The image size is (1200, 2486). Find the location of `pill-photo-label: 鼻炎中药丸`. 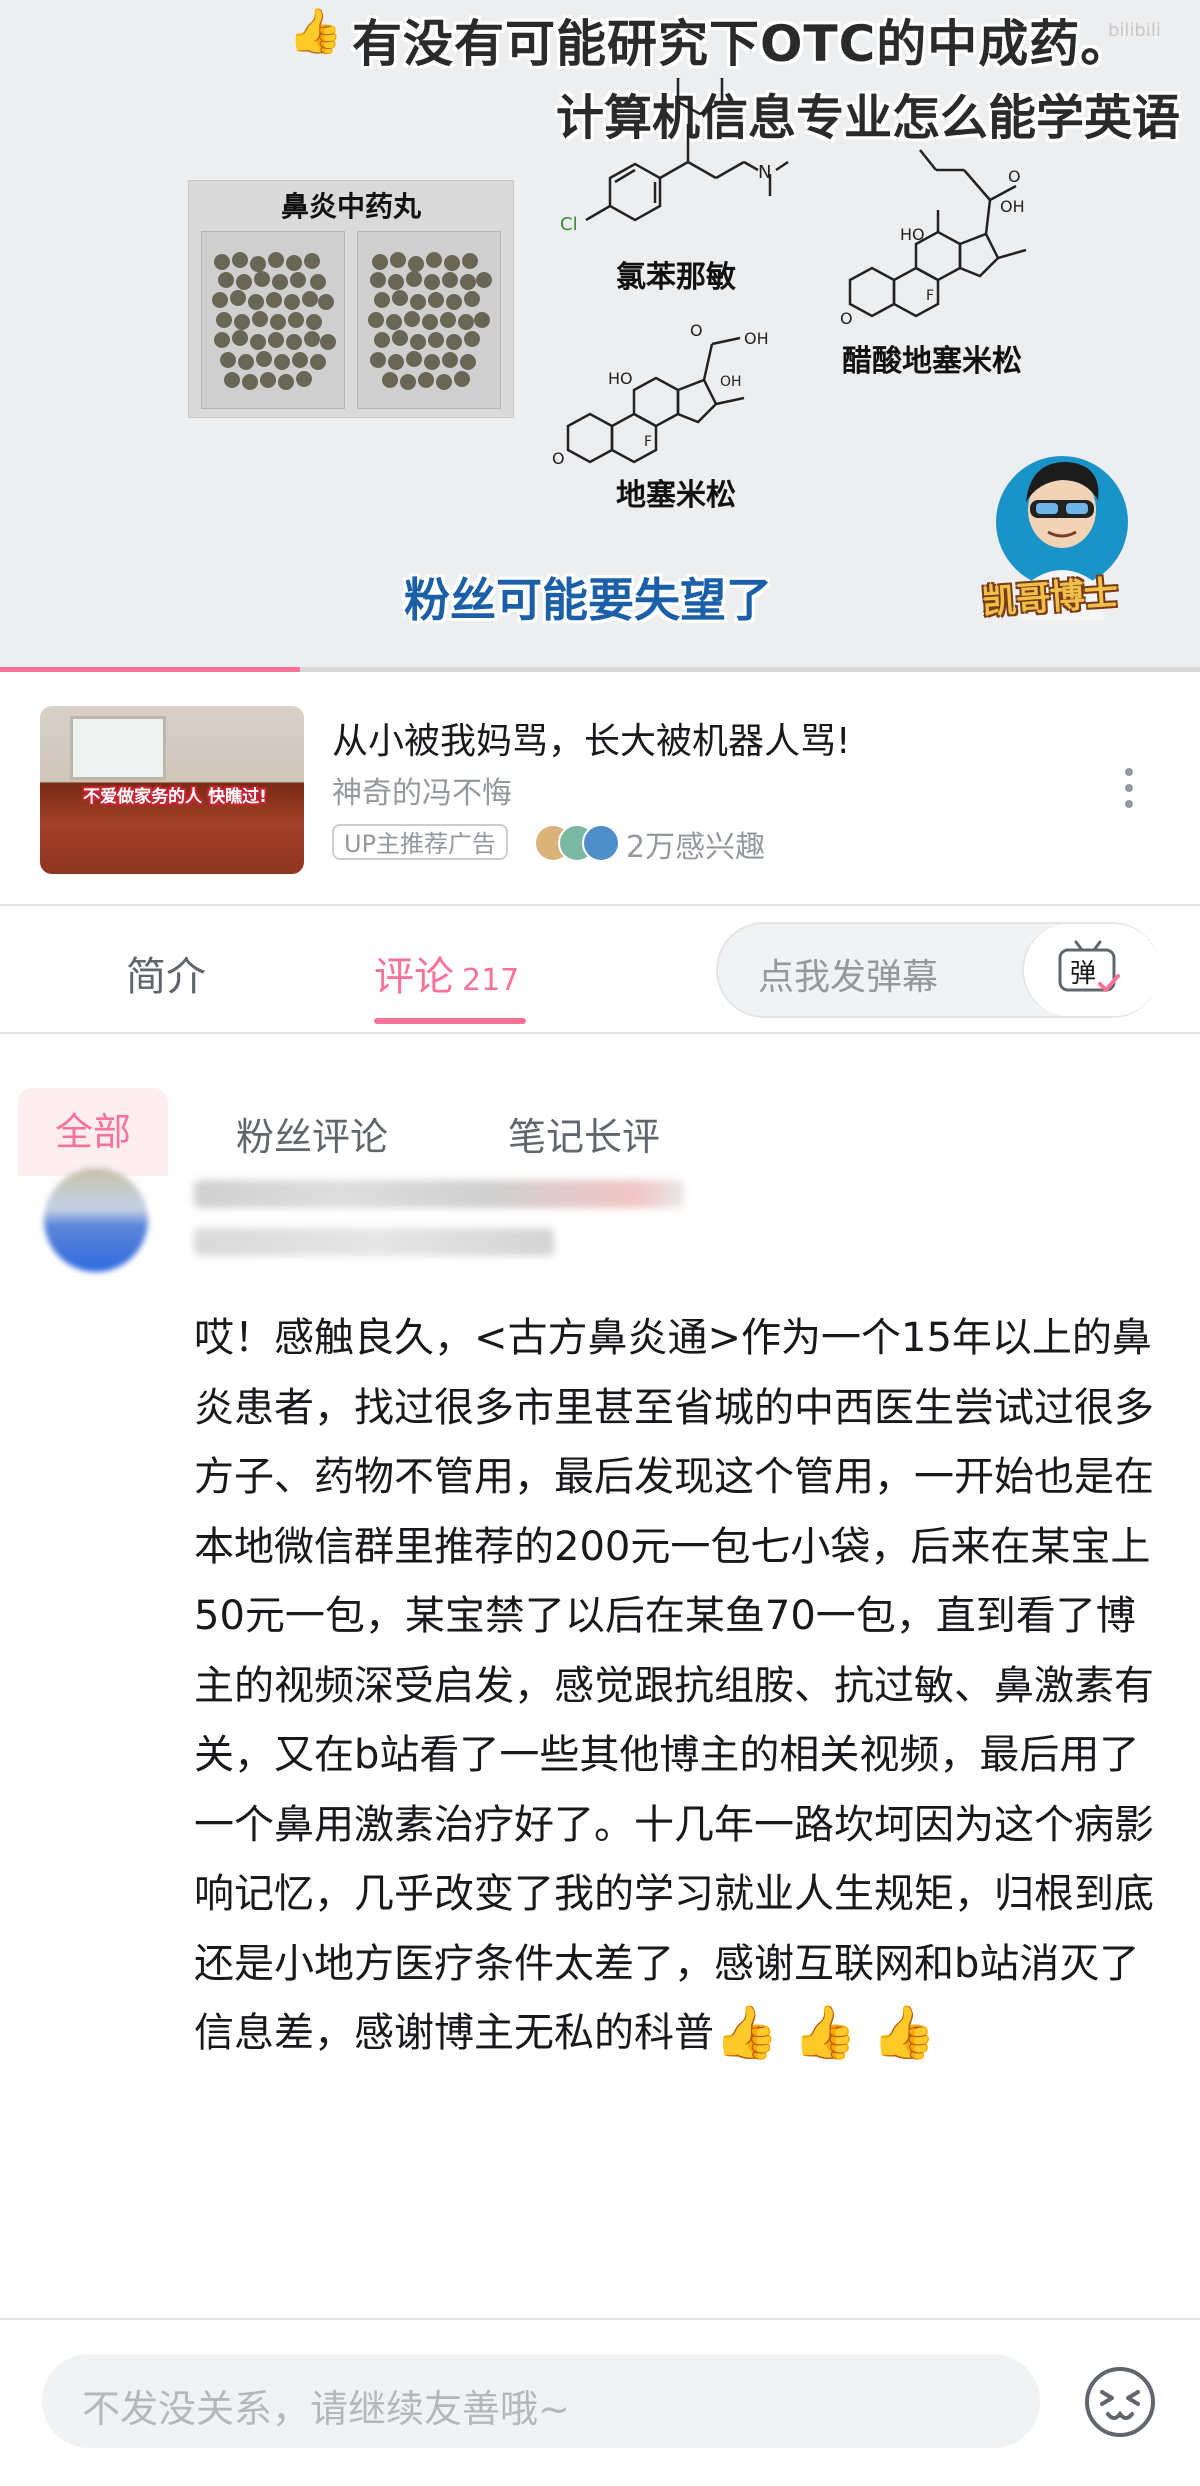

pill-photo-label: 鼻炎中药丸 is located at coordinates (350, 206).